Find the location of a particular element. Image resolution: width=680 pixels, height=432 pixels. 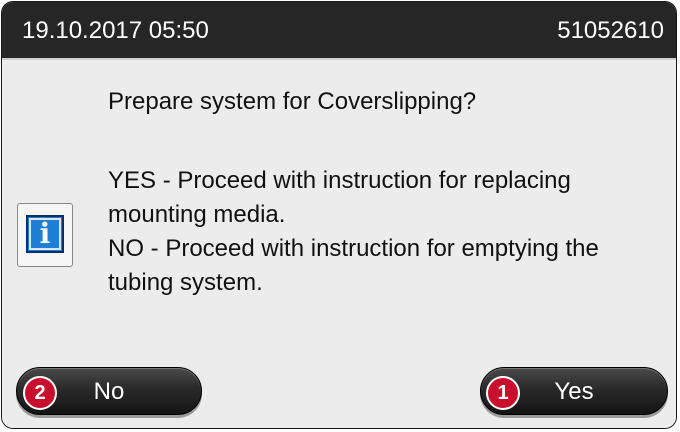

callout-badge-1: 1 is located at coordinates (503, 393).